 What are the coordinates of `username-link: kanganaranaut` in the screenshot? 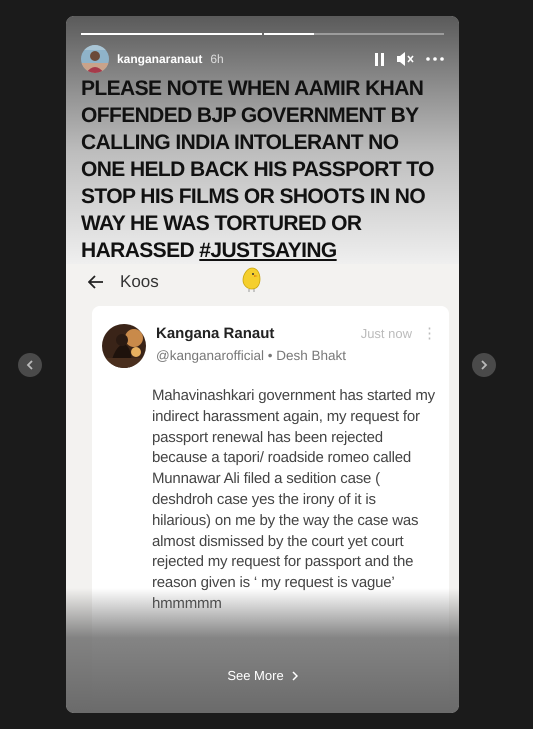 It's located at (159, 59).